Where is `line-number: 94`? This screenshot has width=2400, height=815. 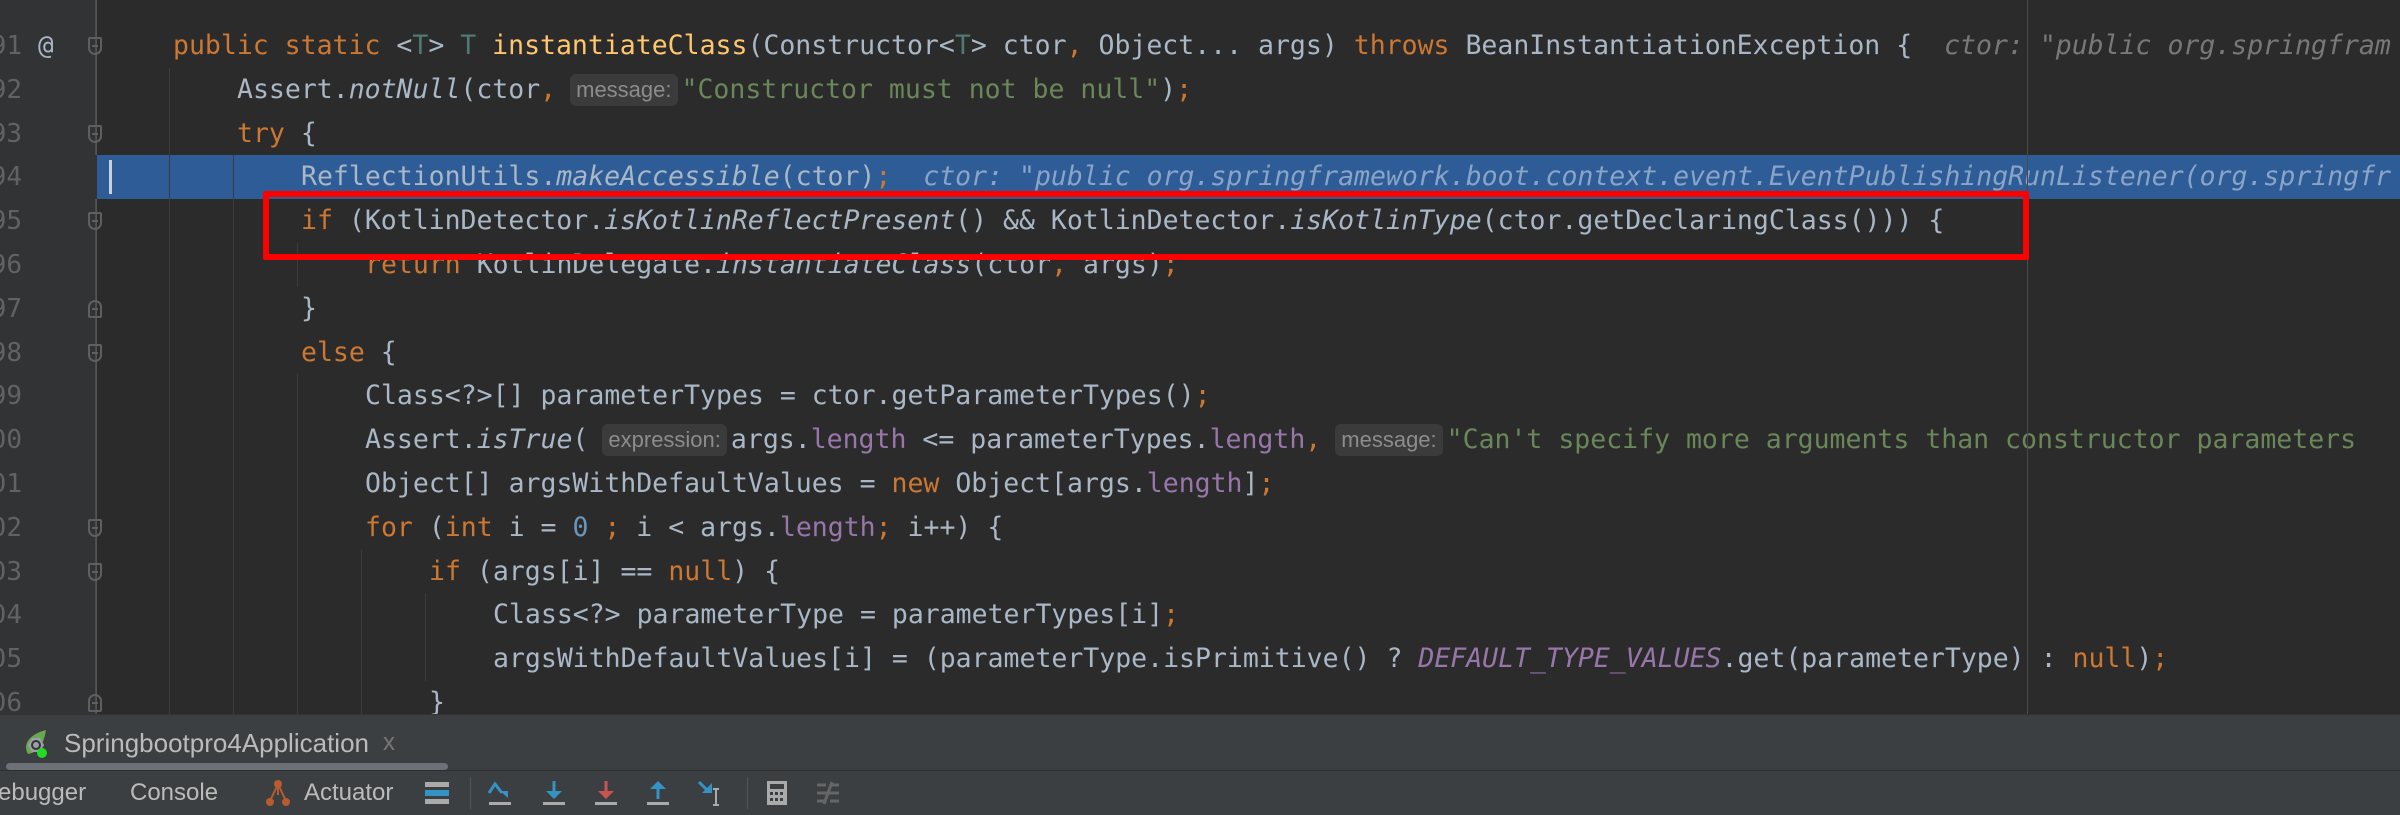
line-number: 94 is located at coordinates (11, 177).